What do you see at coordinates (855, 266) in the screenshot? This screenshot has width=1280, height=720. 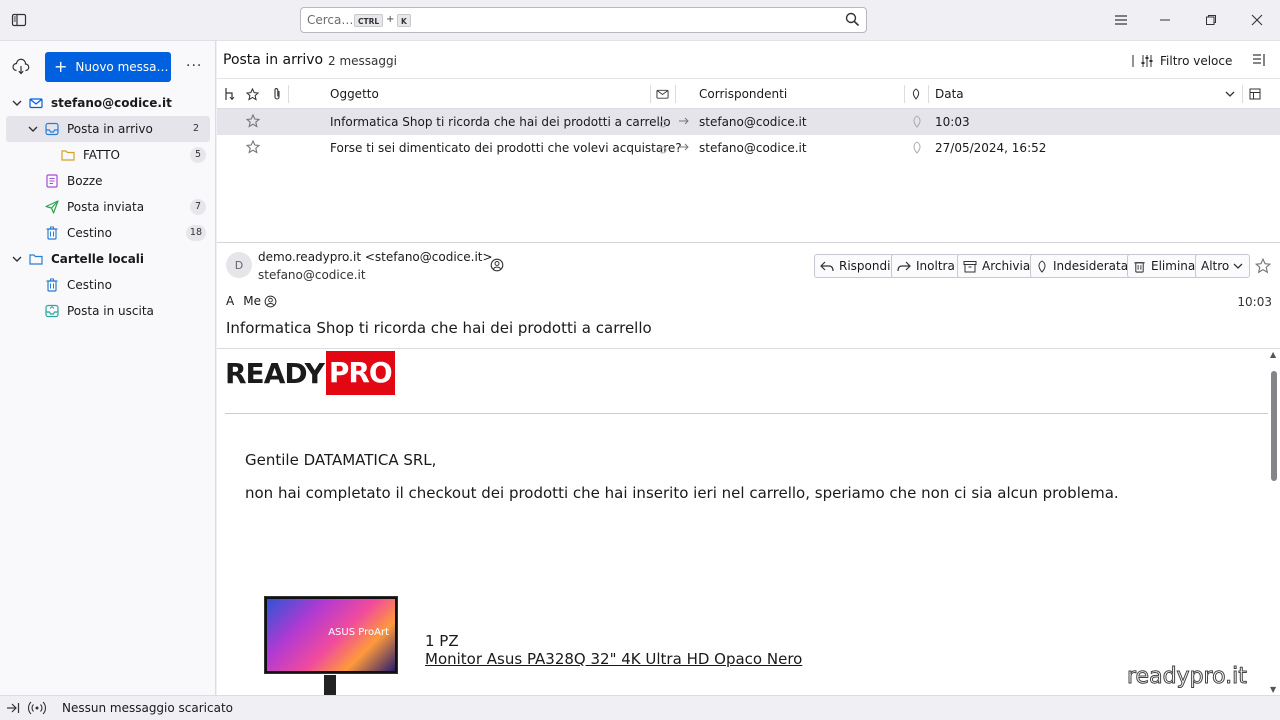 I see `reply-button: Rispondi` at bounding box center [855, 266].